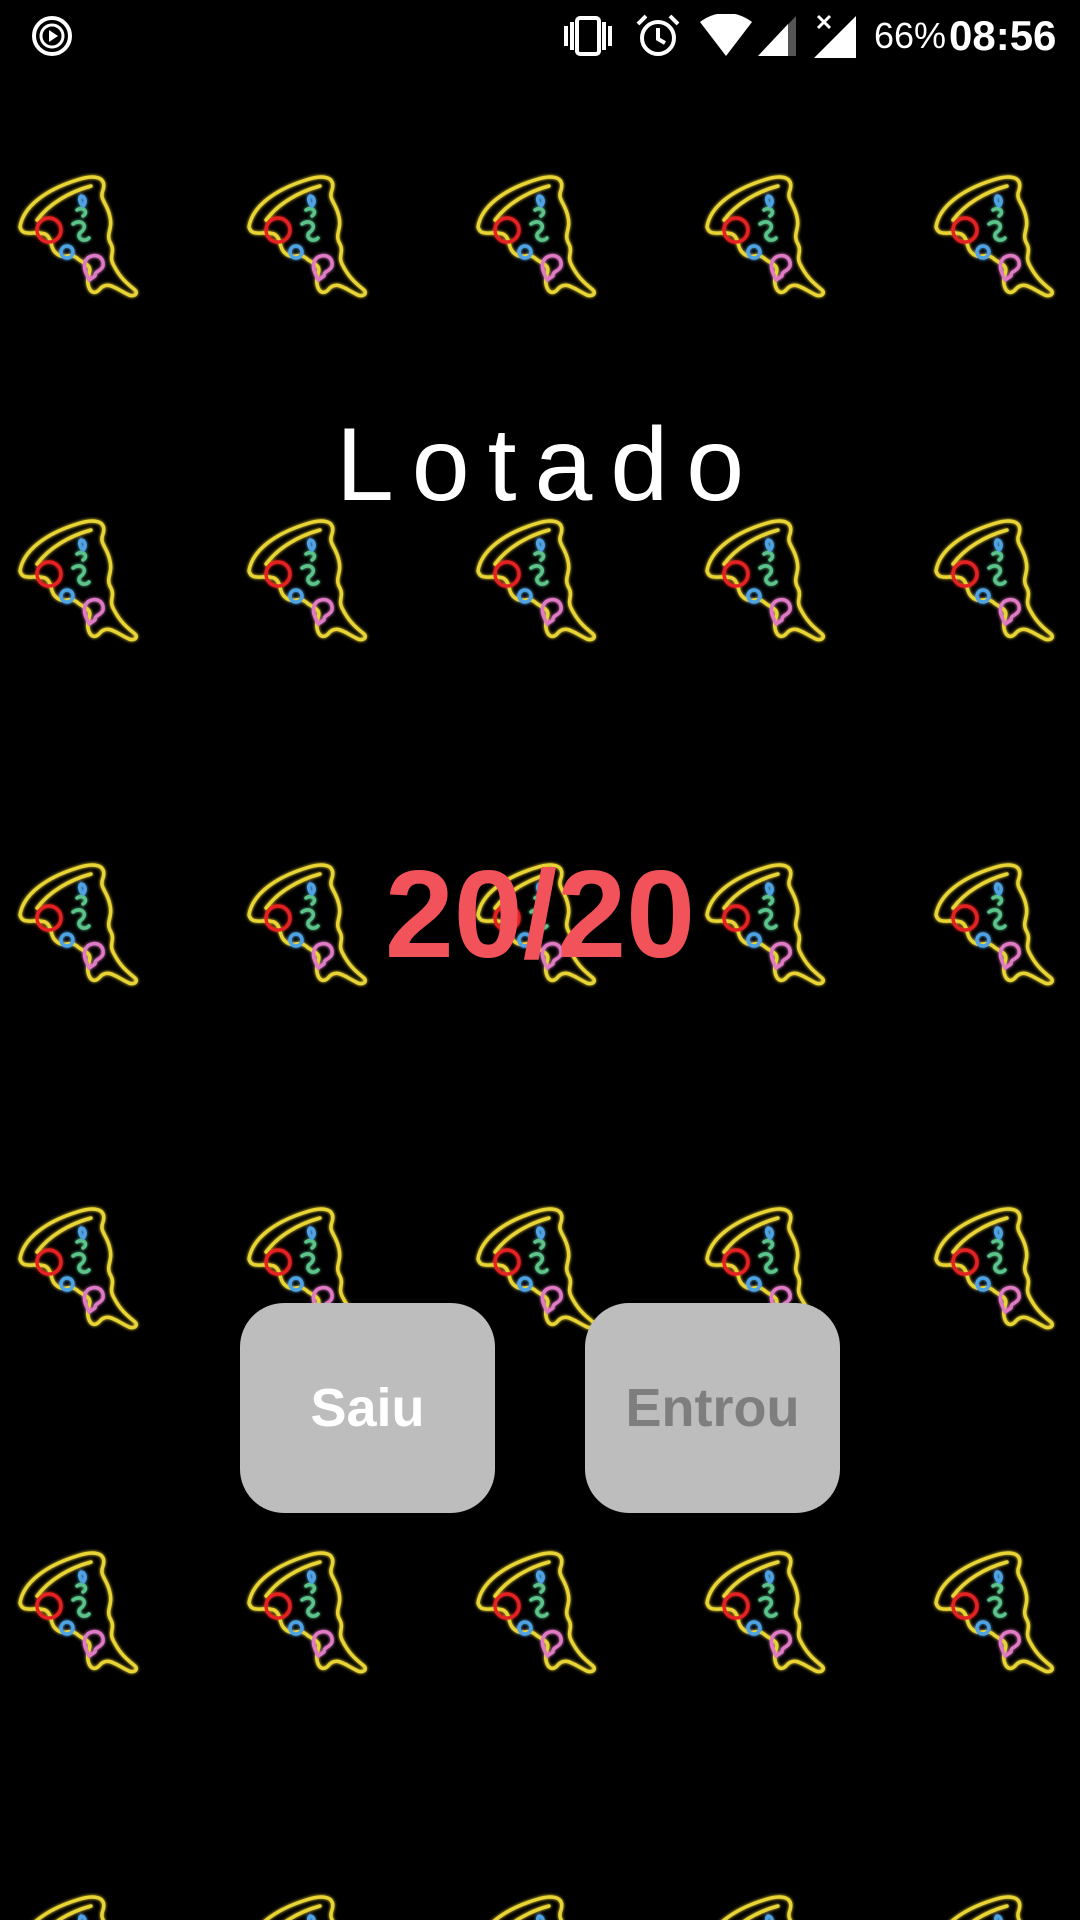  What do you see at coordinates (367, 1408) in the screenshot?
I see `left-exit-button: Saiu` at bounding box center [367, 1408].